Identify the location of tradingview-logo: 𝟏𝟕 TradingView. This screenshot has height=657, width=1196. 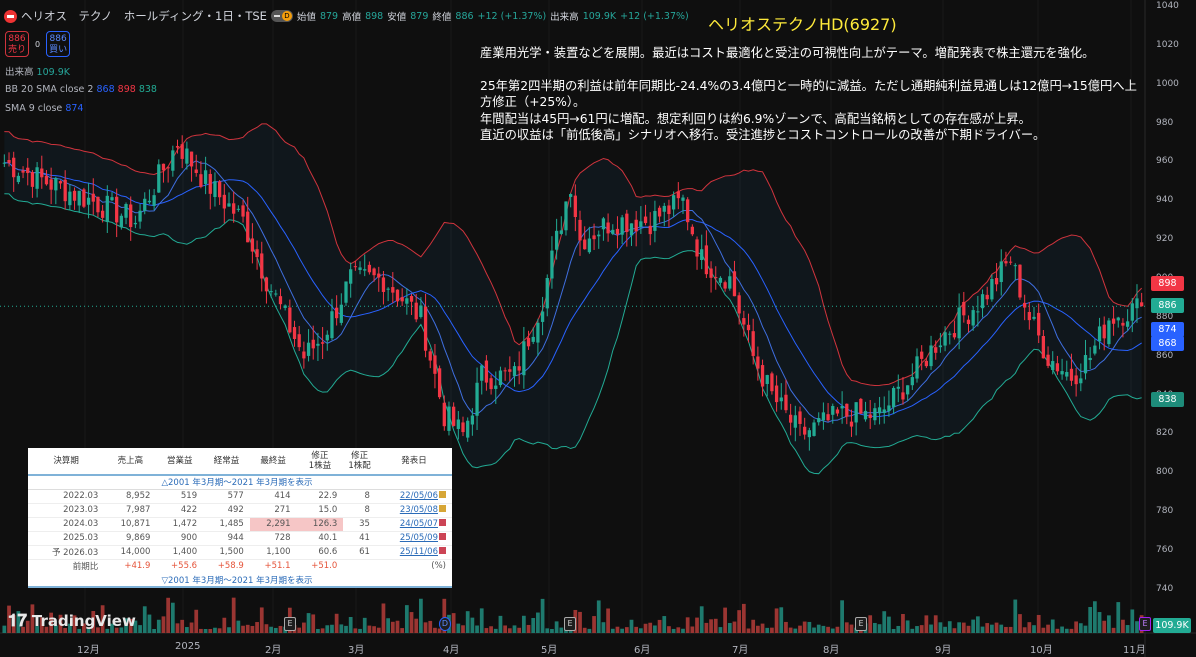
(72, 621).